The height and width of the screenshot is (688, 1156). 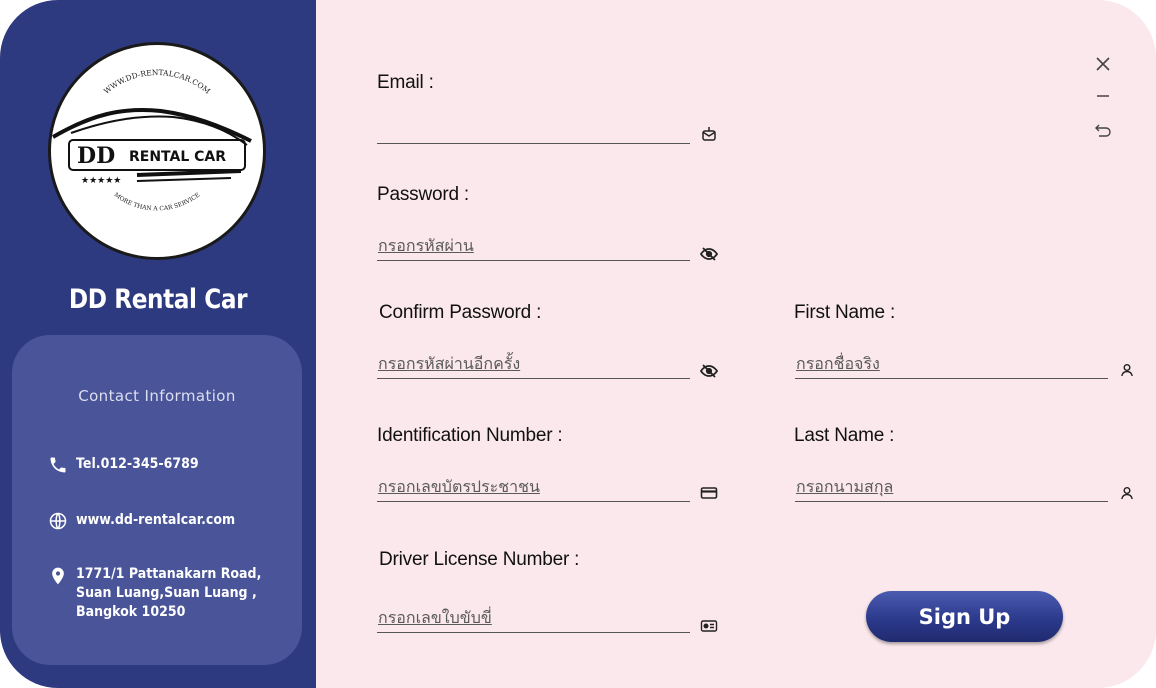 I want to click on id-number-label: Identification Number :, so click(x=470, y=435).